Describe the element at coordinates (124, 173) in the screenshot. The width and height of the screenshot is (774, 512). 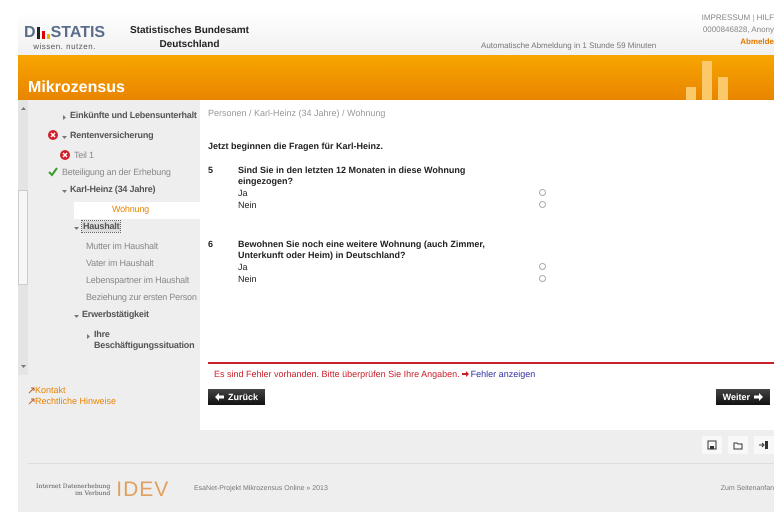
I see `tree-item: Beteiligung an der Erhebung` at that location.